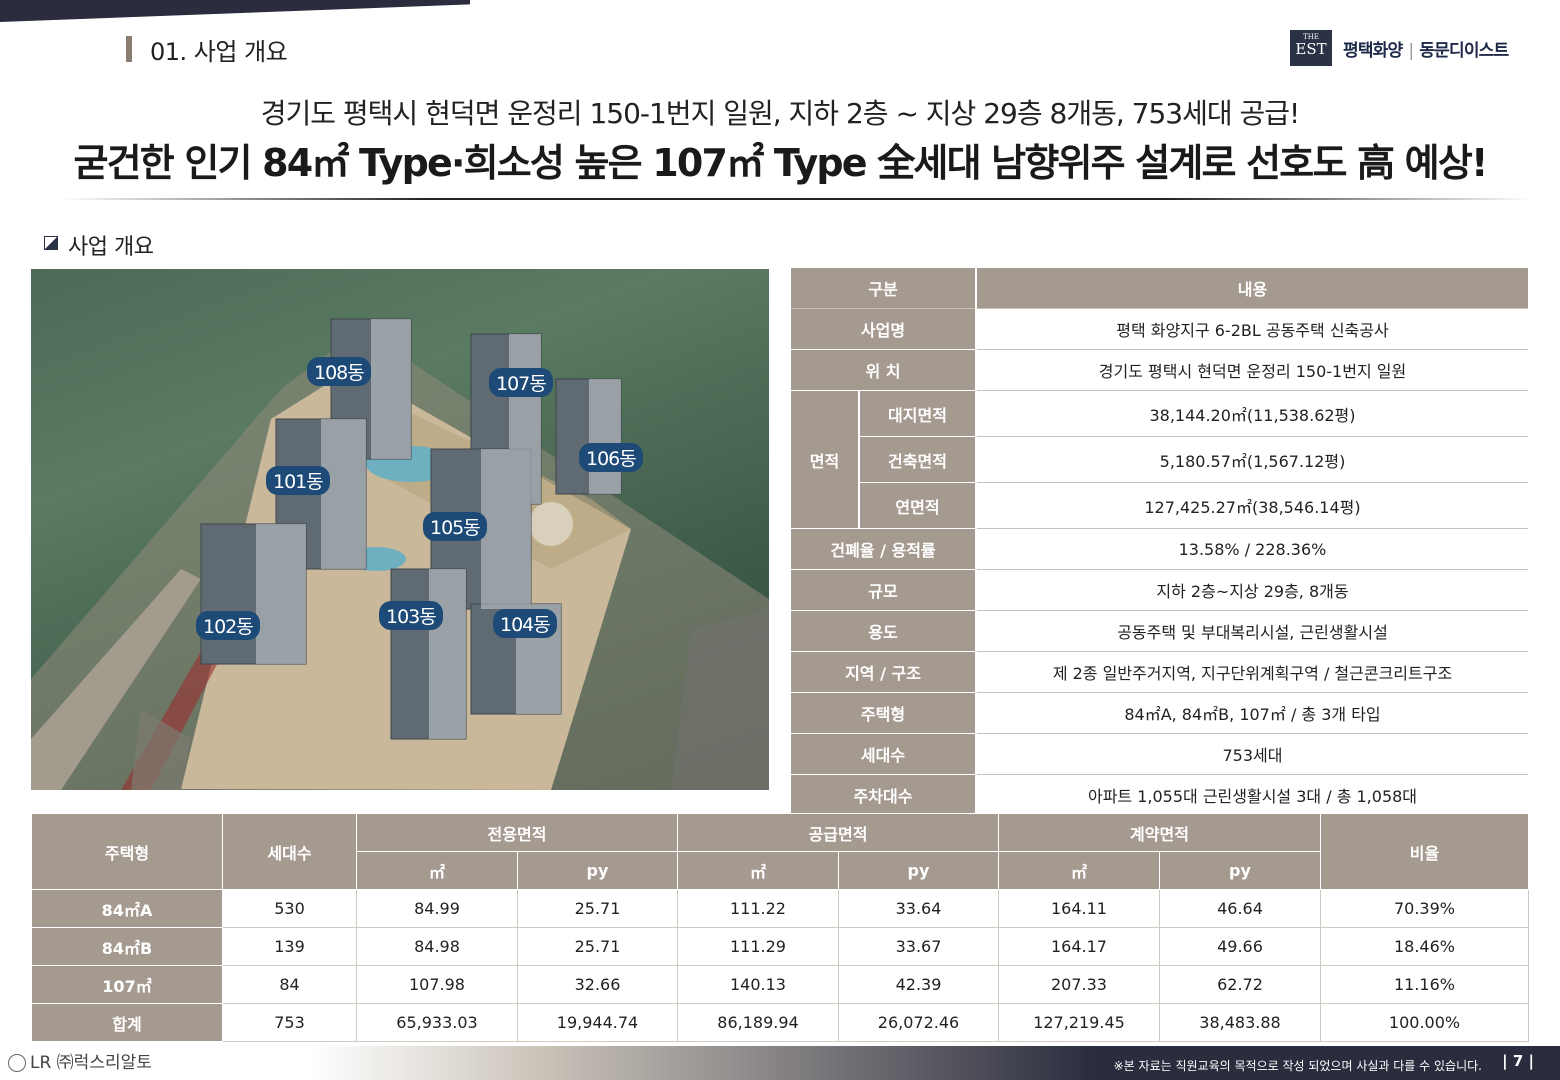 Image resolution: width=1560 pixels, height=1080 pixels. Describe the element at coordinates (289, 946) in the screenshot. I see `cell: 139` at that location.